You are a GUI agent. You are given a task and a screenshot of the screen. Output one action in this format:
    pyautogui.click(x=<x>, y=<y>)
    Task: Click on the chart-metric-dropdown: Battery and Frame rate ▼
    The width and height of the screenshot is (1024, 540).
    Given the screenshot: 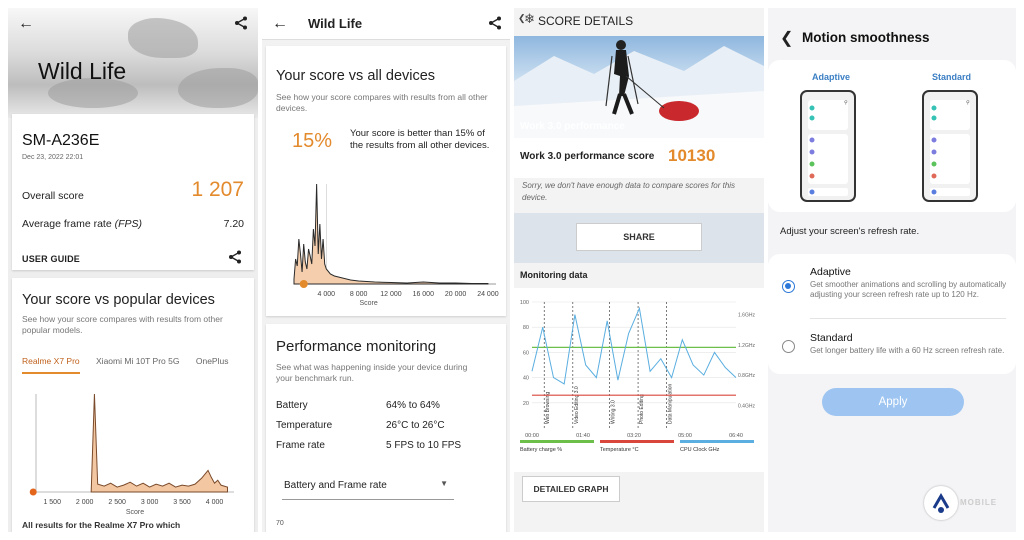 What is the action you would take?
    pyautogui.click(x=368, y=487)
    